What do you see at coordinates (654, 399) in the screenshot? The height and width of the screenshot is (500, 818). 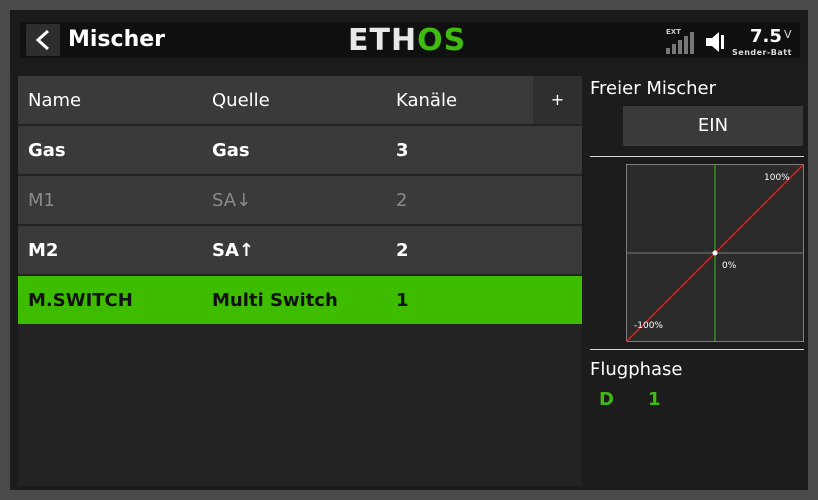 I see `flight-phase-item: 1` at bounding box center [654, 399].